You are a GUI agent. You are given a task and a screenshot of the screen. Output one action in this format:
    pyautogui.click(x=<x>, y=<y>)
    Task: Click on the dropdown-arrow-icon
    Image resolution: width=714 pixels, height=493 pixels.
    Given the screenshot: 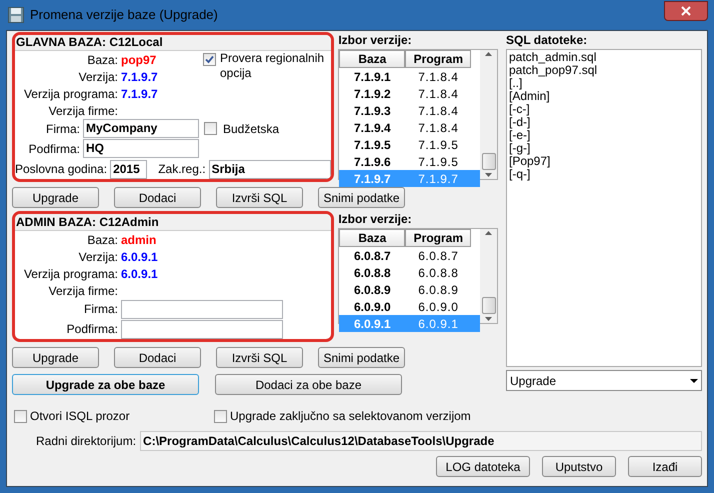 What is the action you would take?
    pyautogui.click(x=694, y=380)
    